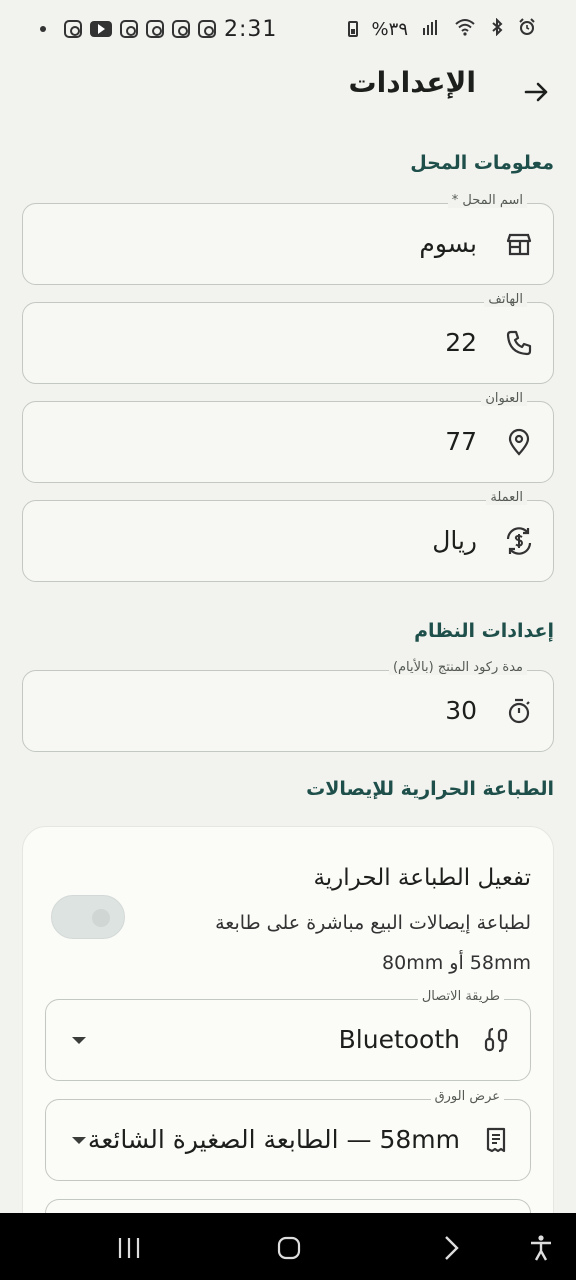 The width and height of the screenshot is (576, 1280). Describe the element at coordinates (88, 917) in the screenshot. I see `thermal-printing-toggle` at that location.